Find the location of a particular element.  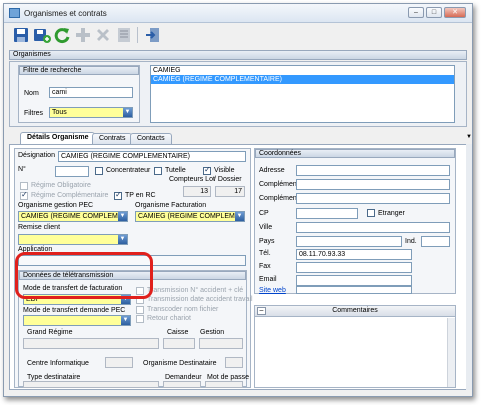

compteur-dossier-input: 17 is located at coordinates (230, 191).